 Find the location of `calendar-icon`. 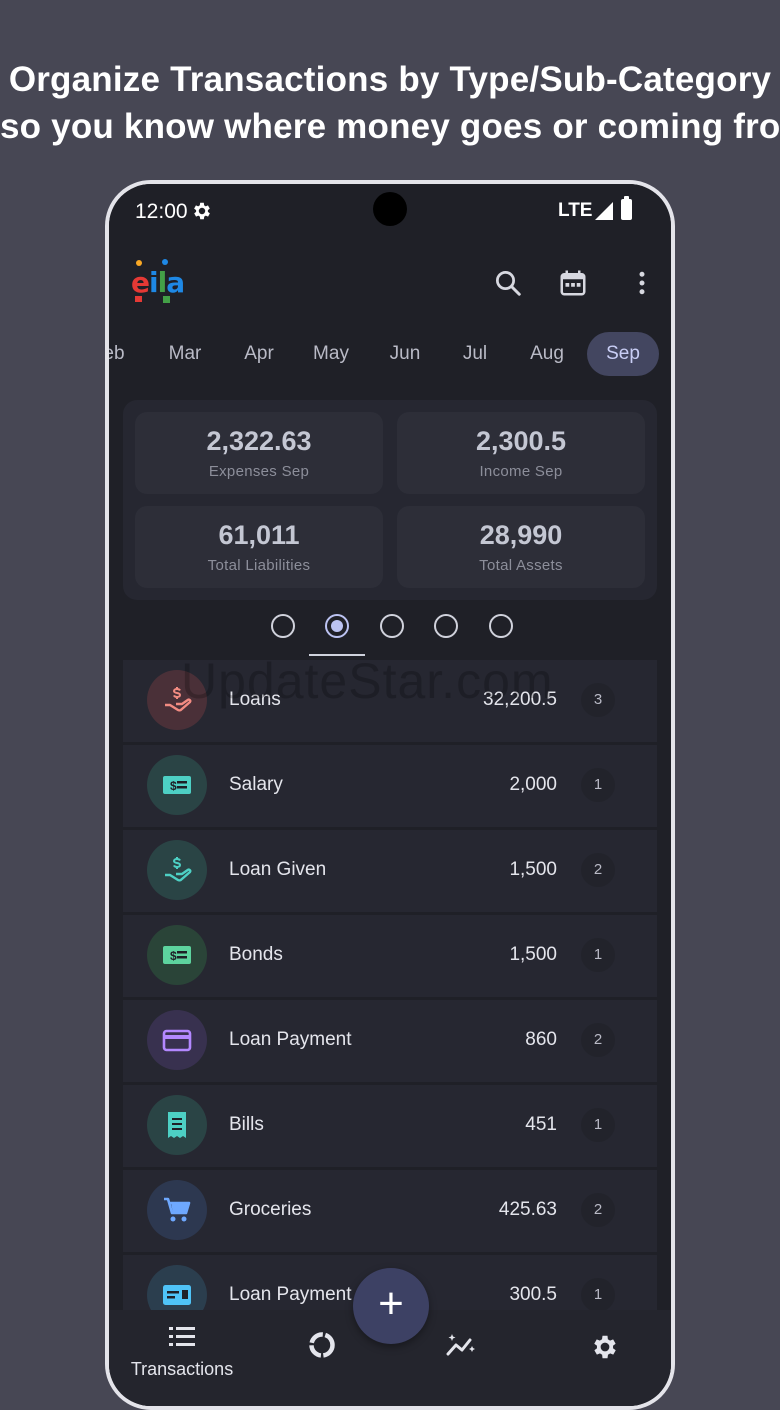

calendar-icon is located at coordinates (573, 283).